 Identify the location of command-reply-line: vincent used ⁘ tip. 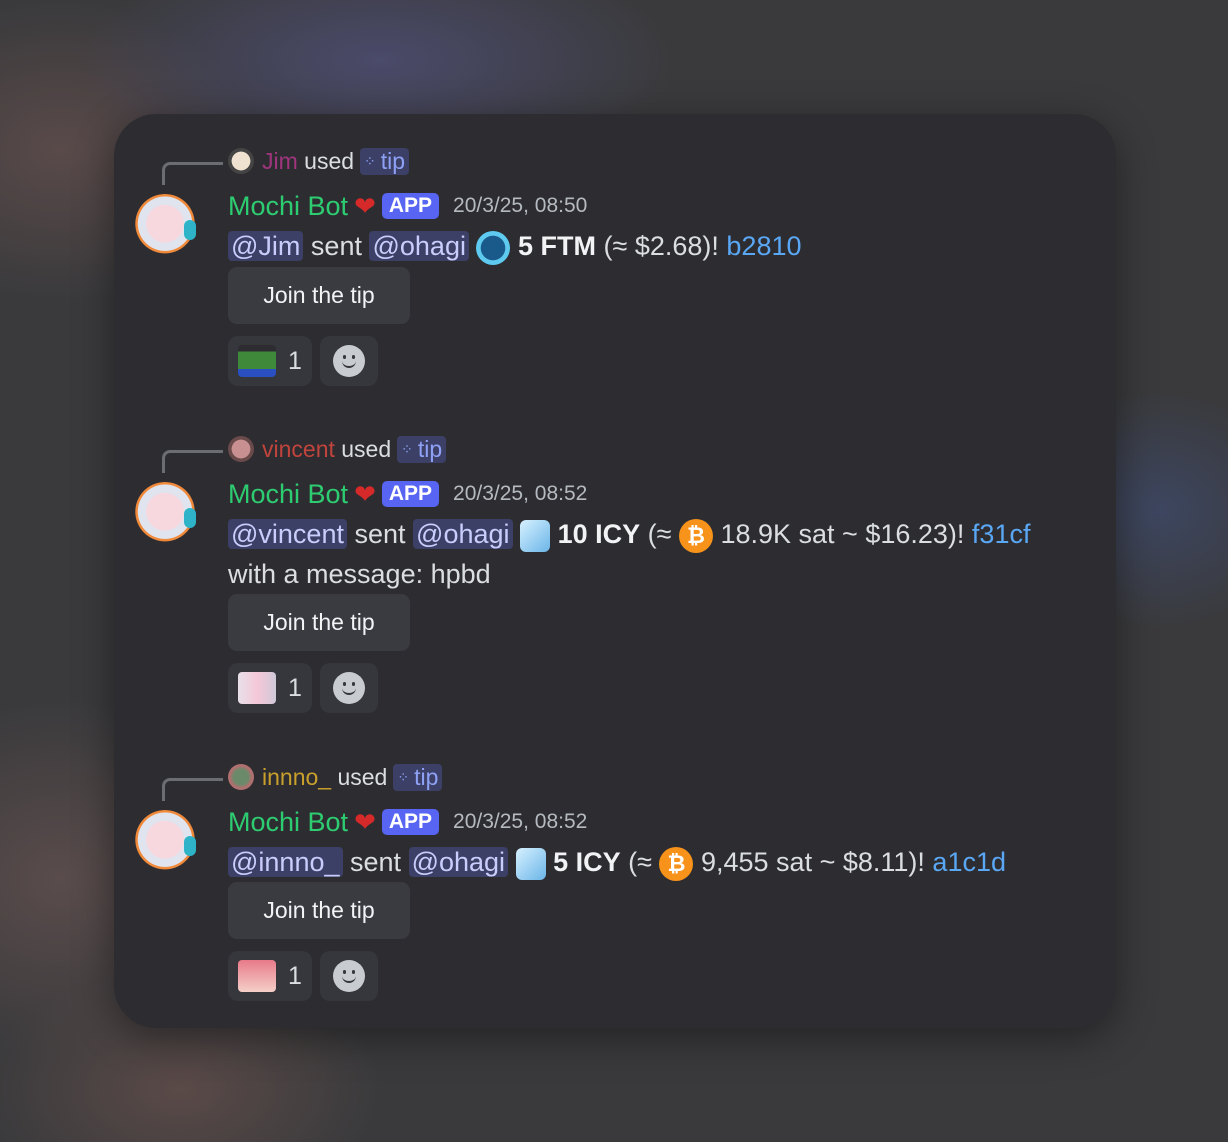
(337, 449).